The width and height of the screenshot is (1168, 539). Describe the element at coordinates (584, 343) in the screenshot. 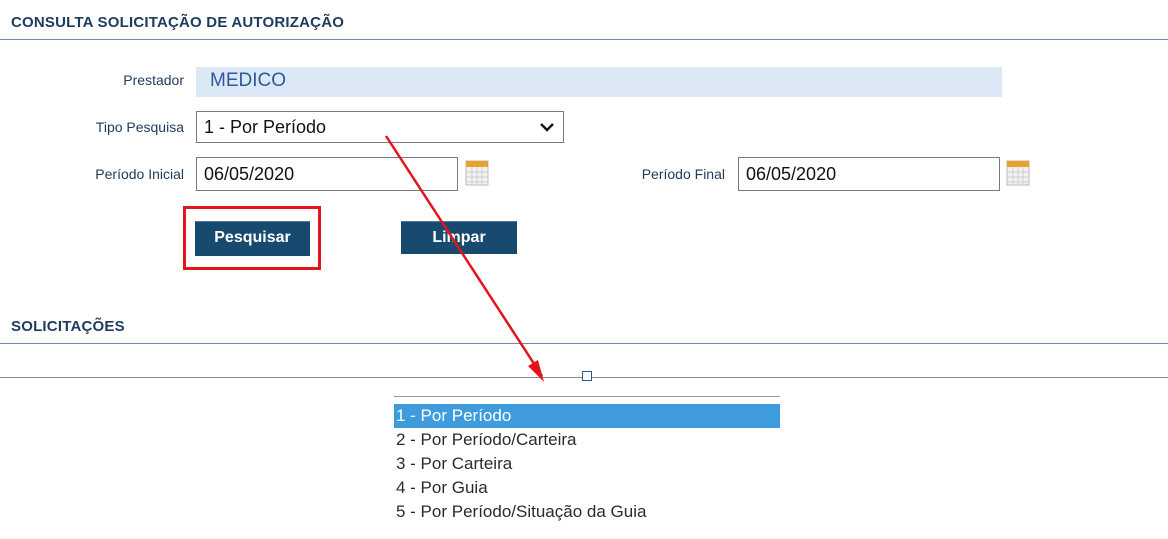

I see `results-divider` at that location.